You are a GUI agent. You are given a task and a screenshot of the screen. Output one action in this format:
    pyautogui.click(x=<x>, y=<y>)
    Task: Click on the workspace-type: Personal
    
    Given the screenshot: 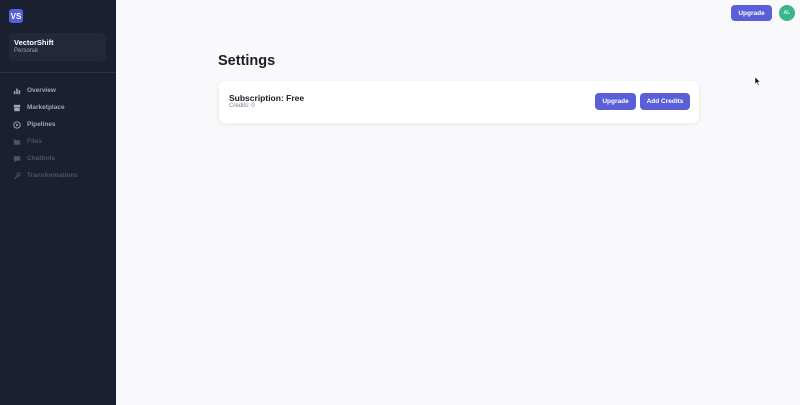 What is the action you would take?
    pyautogui.click(x=26, y=51)
    